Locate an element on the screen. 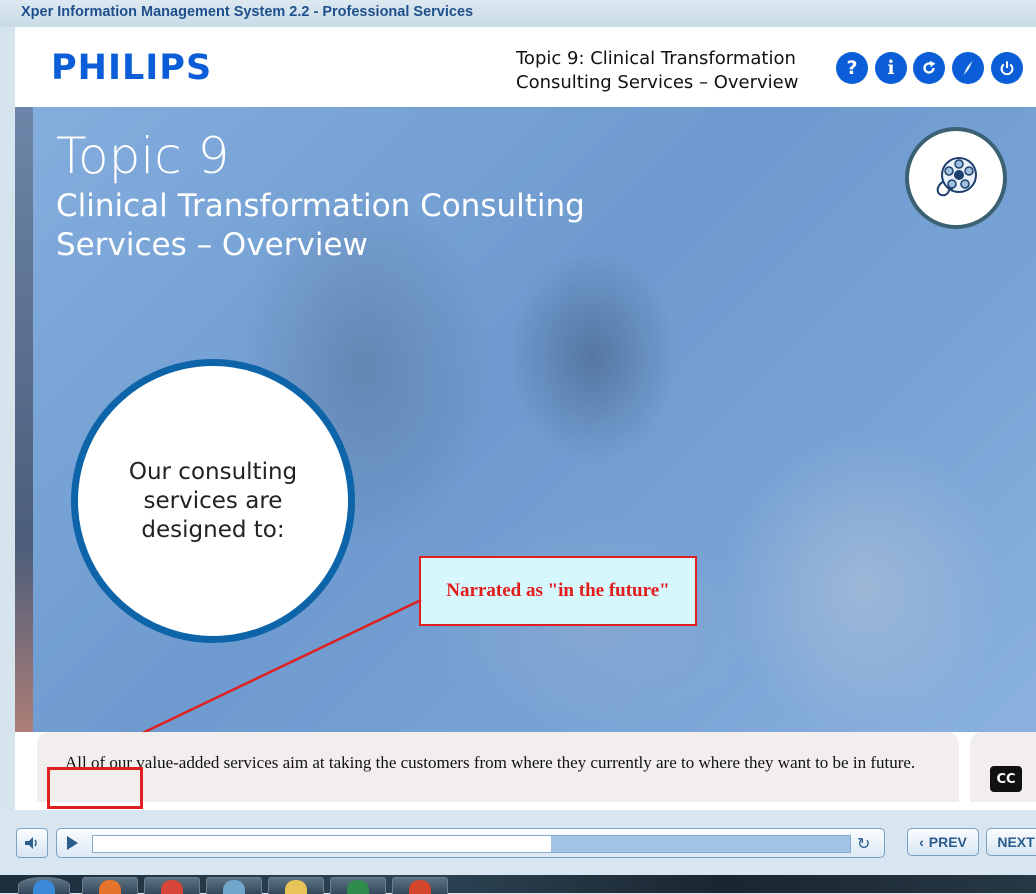  folder-icon is located at coordinates (296, 887).